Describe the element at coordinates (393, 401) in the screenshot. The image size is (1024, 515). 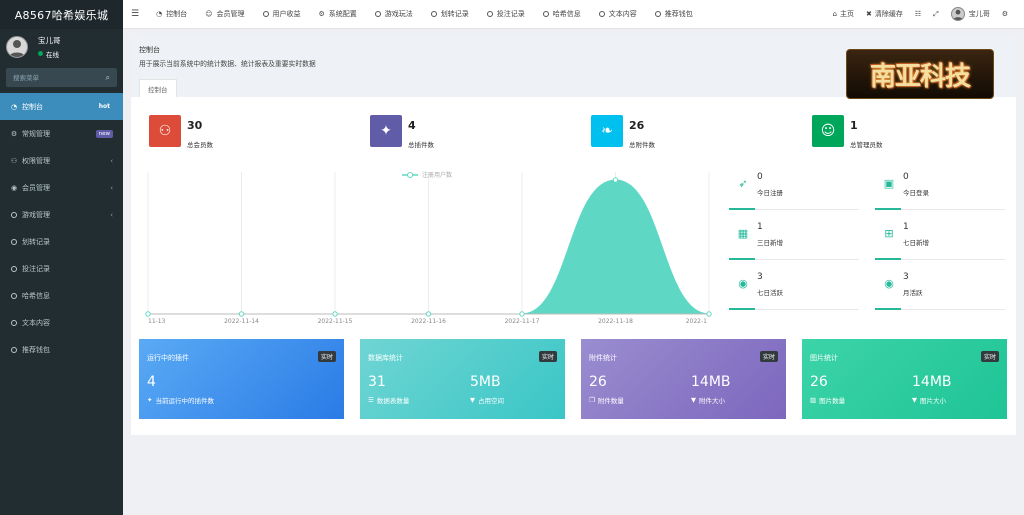
I see `card-label-text: 数据表数量` at that location.